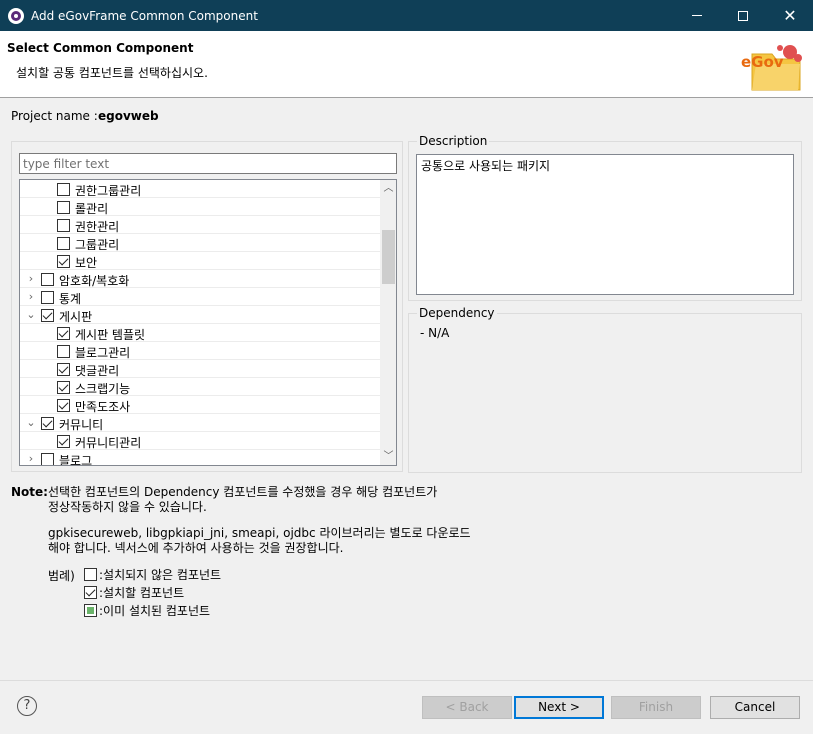 Image resolution: width=813 pixels, height=734 pixels. Describe the element at coordinates (200, 315) in the screenshot. I see `tree-item: ⌄ 게시판` at that location.